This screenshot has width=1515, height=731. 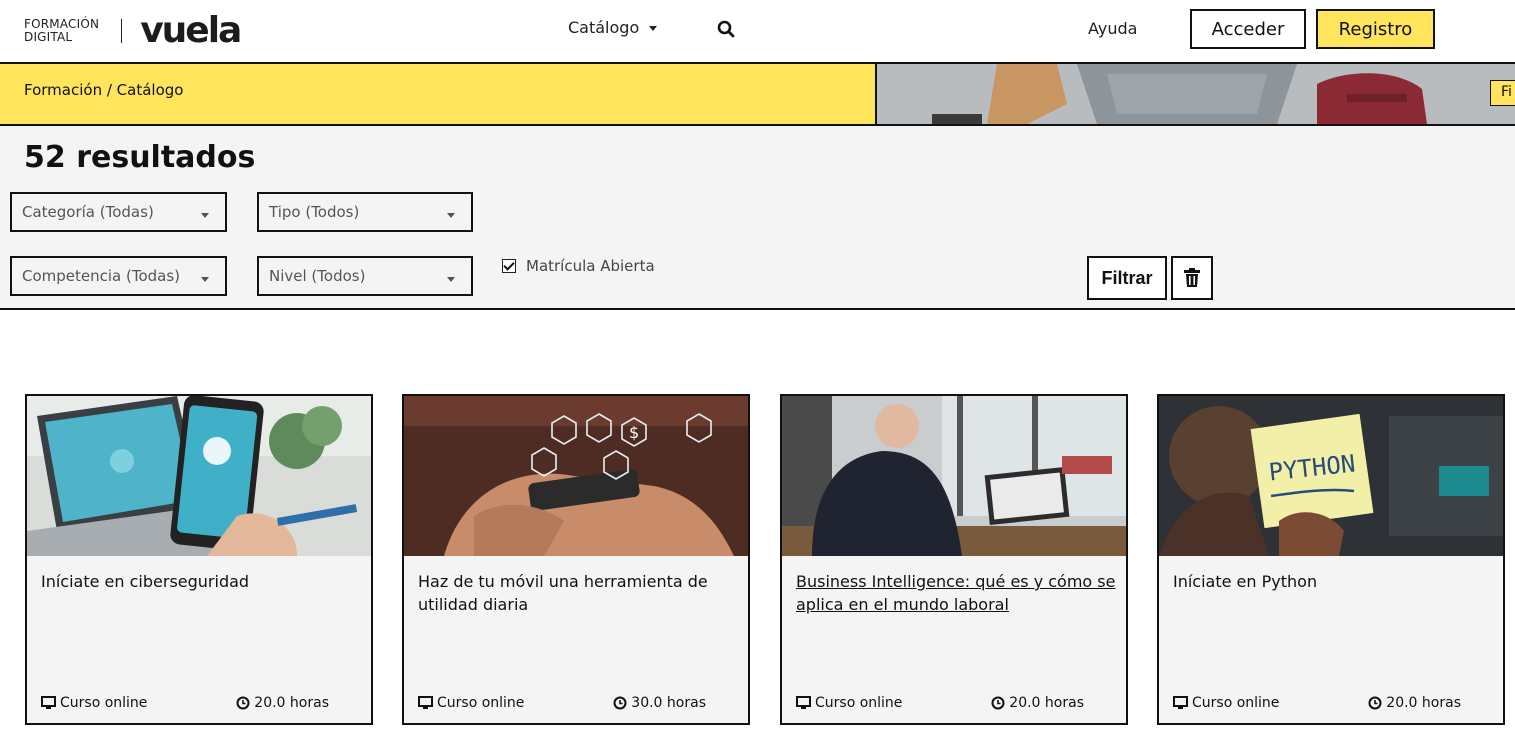 I want to click on search-button, so click(x=726, y=29).